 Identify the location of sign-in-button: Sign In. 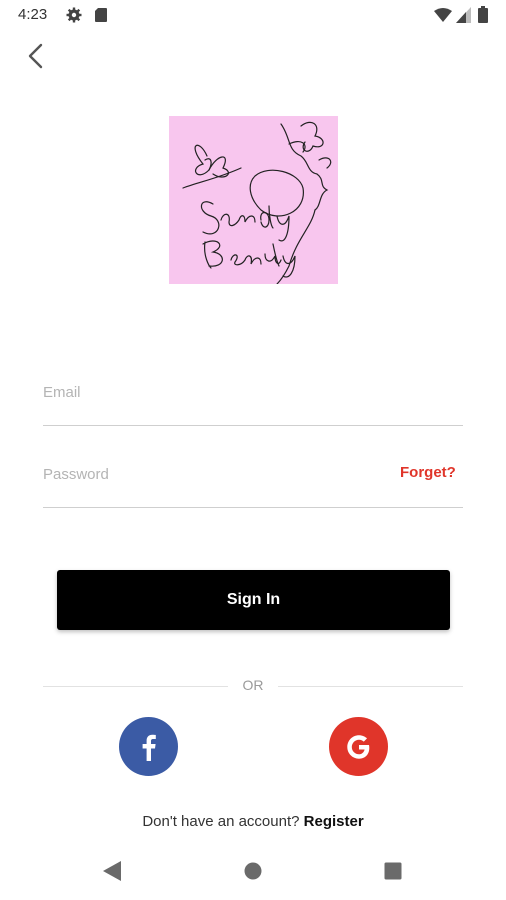
(253, 600).